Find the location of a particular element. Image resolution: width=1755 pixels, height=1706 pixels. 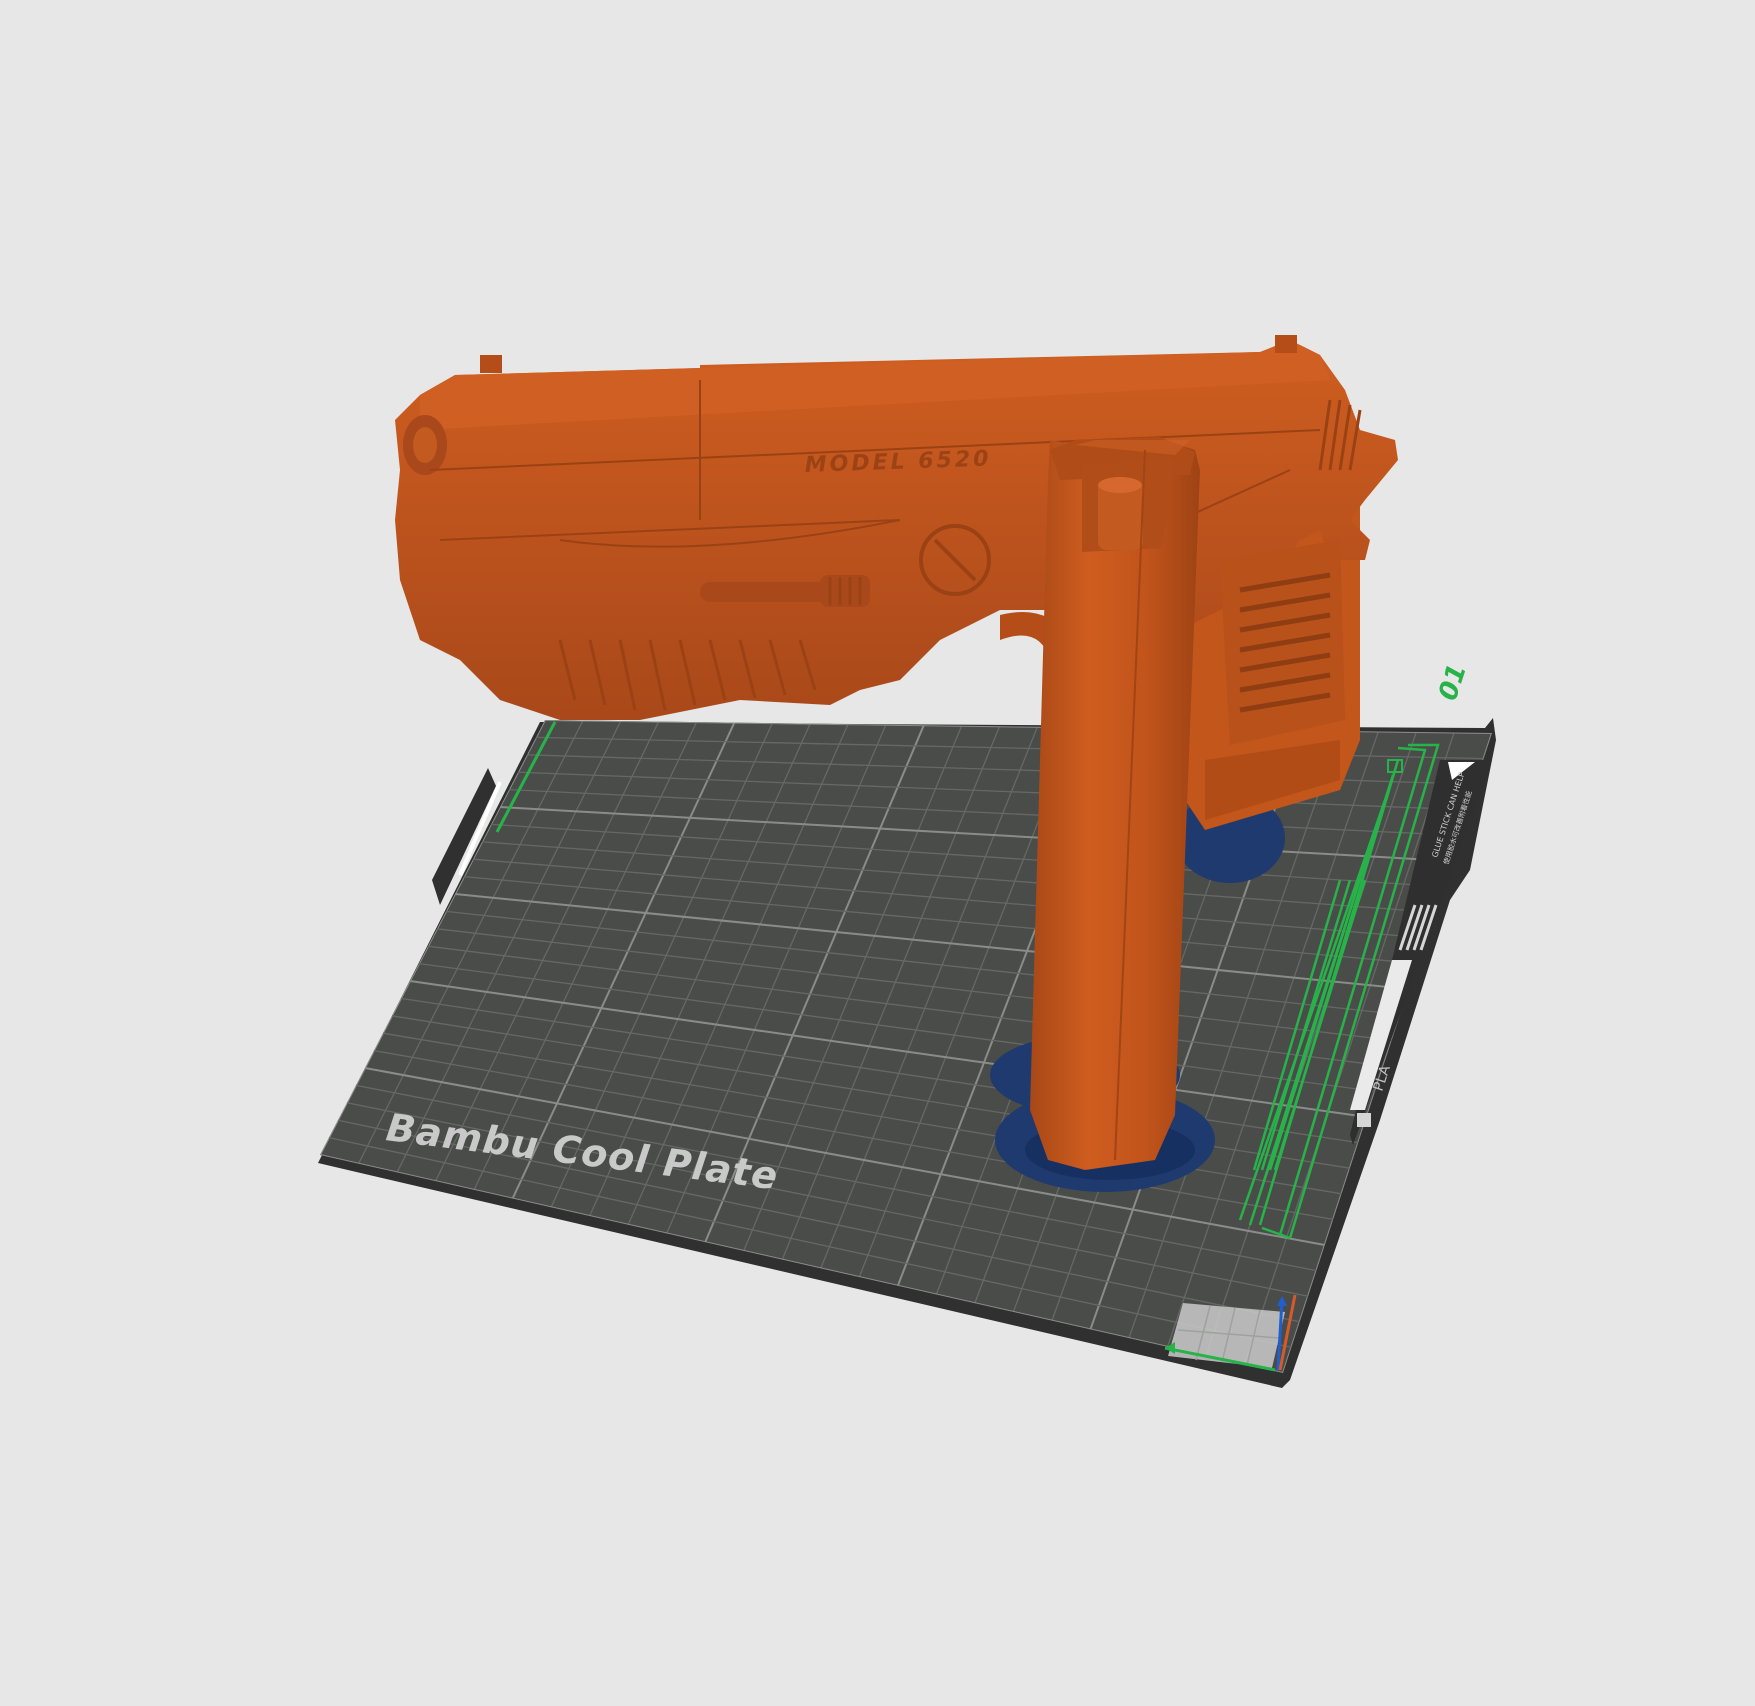

qr-code-icon is located at coordinates (1364, 1120).